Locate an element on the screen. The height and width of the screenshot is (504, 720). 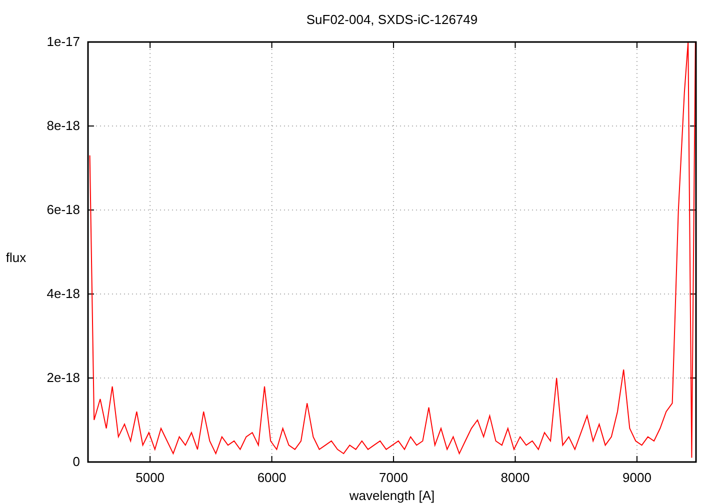
x-tick-label: 7000 is located at coordinates (393, 477).